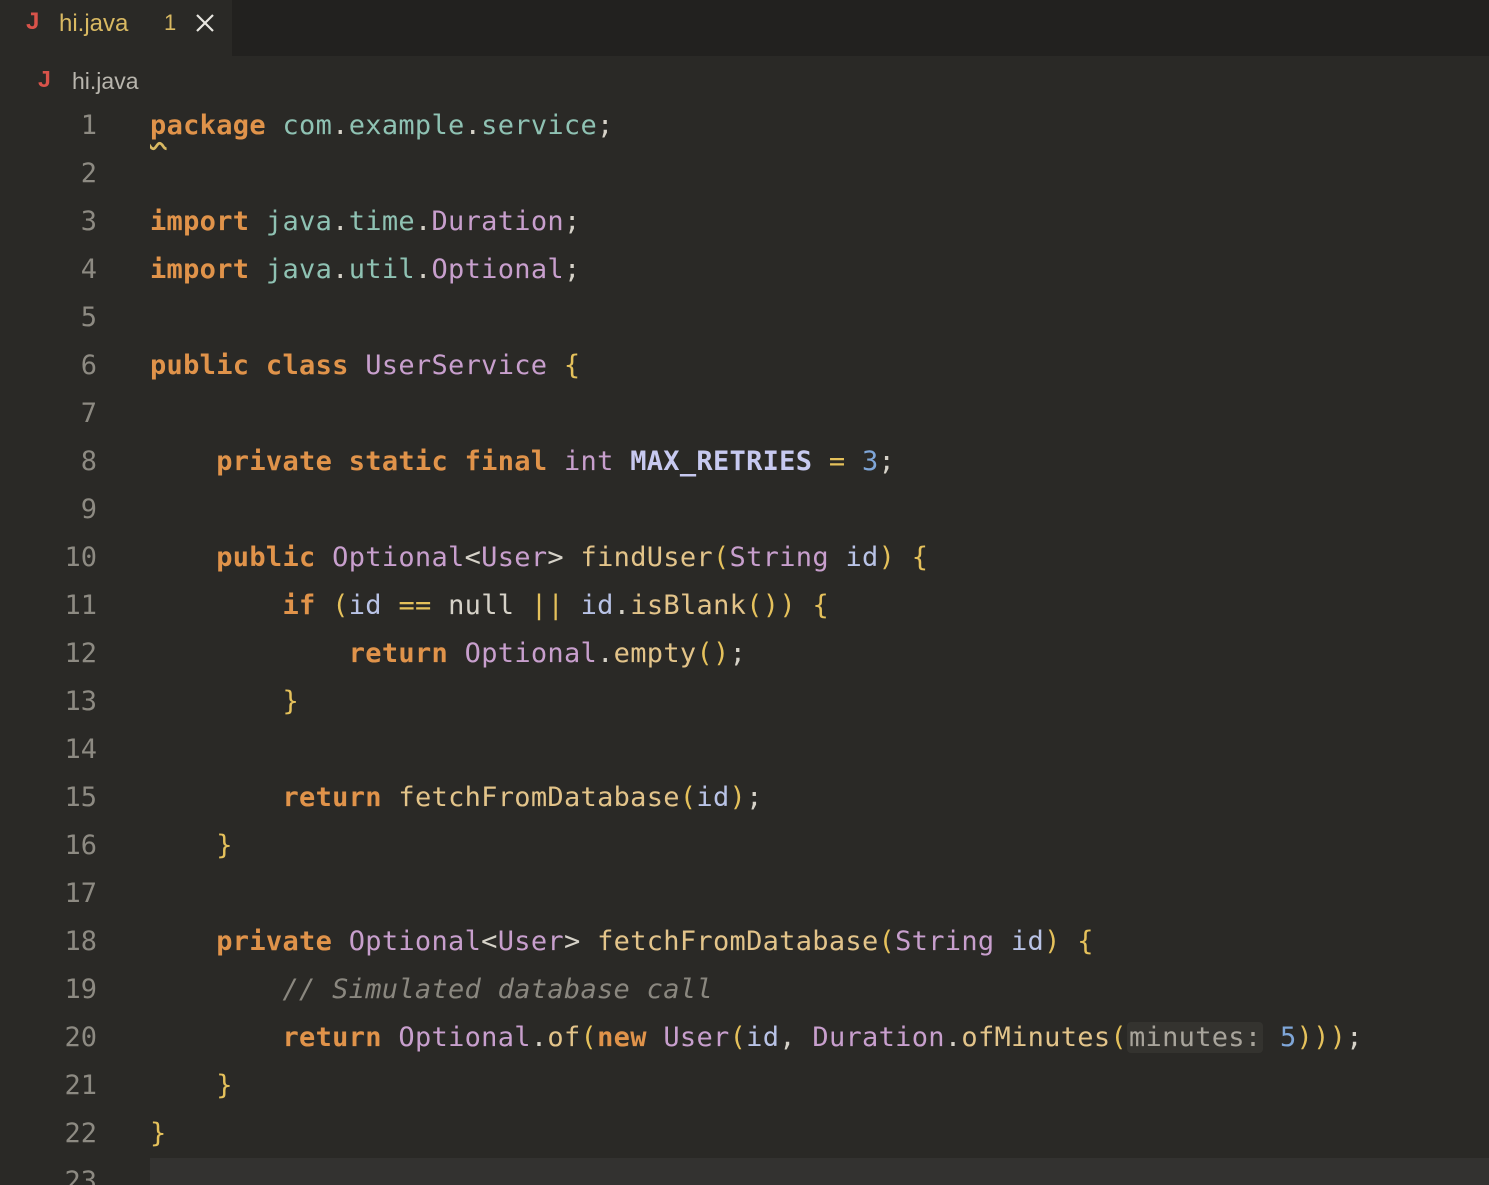  What do you see at coordinates (744, 702) in the screenshot?
I see `code-line: 13 }` at bounding box center [744, 702].